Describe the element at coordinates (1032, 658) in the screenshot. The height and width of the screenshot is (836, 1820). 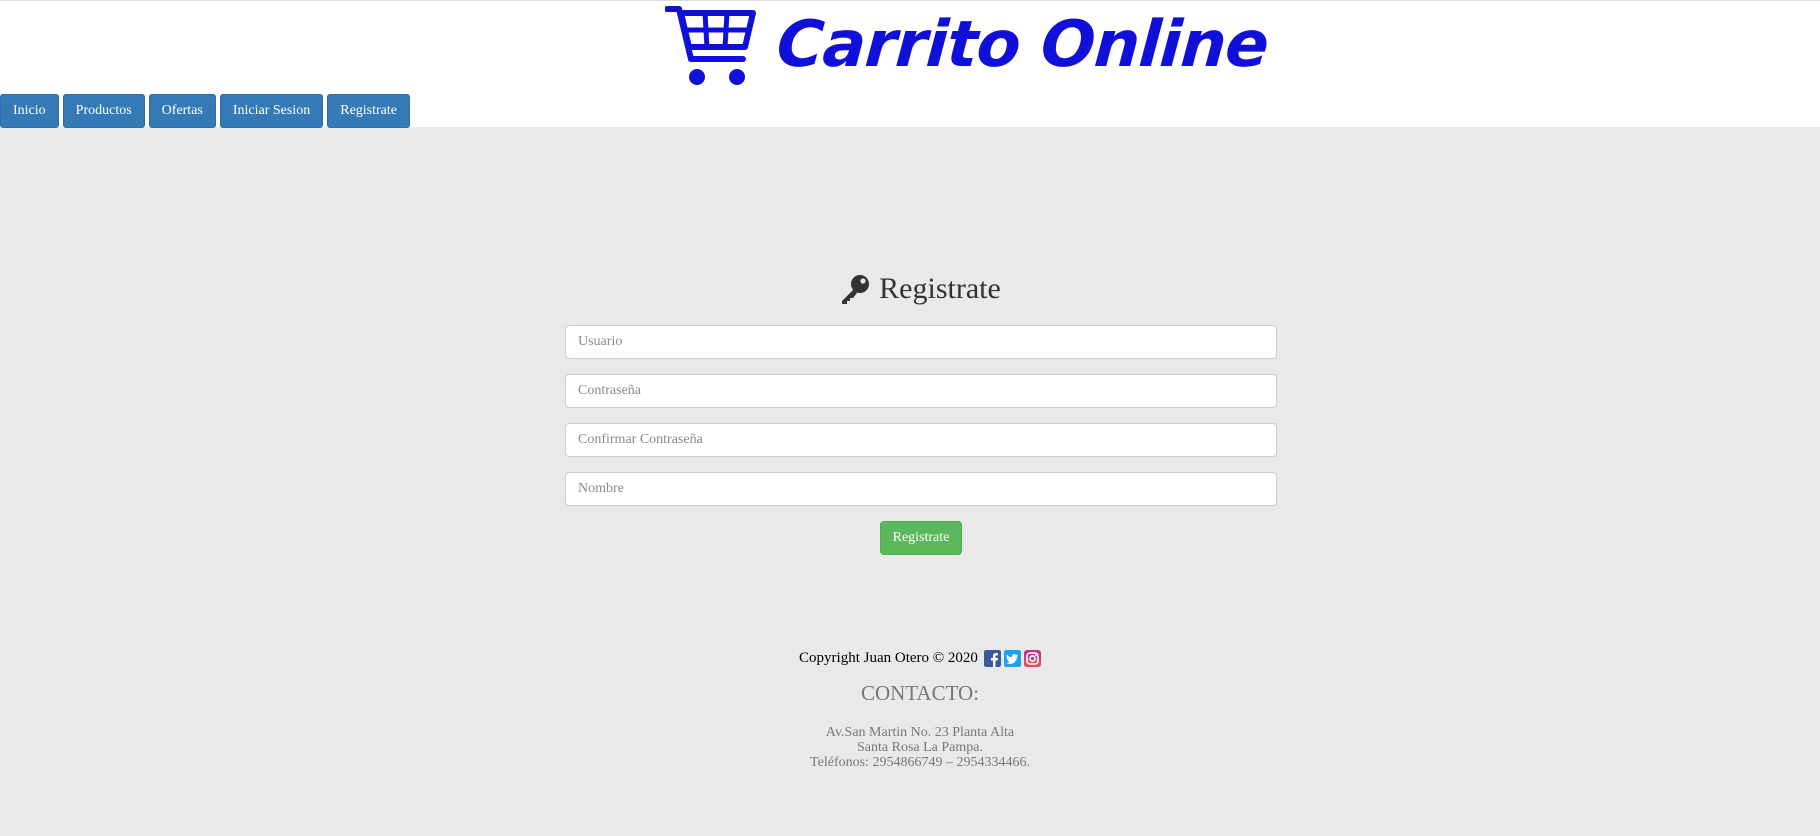
I see `instagram-icon` at that location.